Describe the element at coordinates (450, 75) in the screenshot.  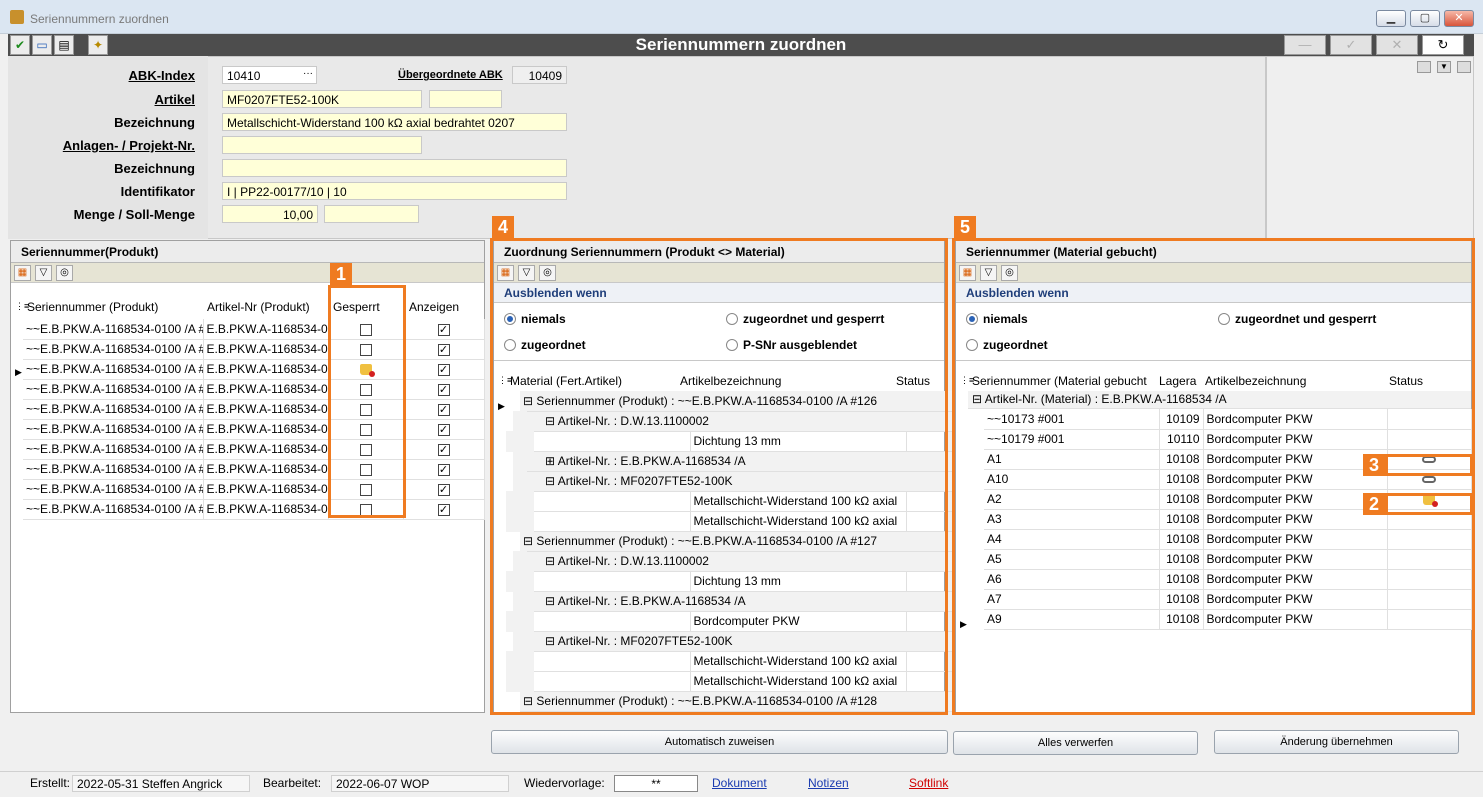
I see `uebergeordnete-abk-label: Übergeordnete ABK` at that location.